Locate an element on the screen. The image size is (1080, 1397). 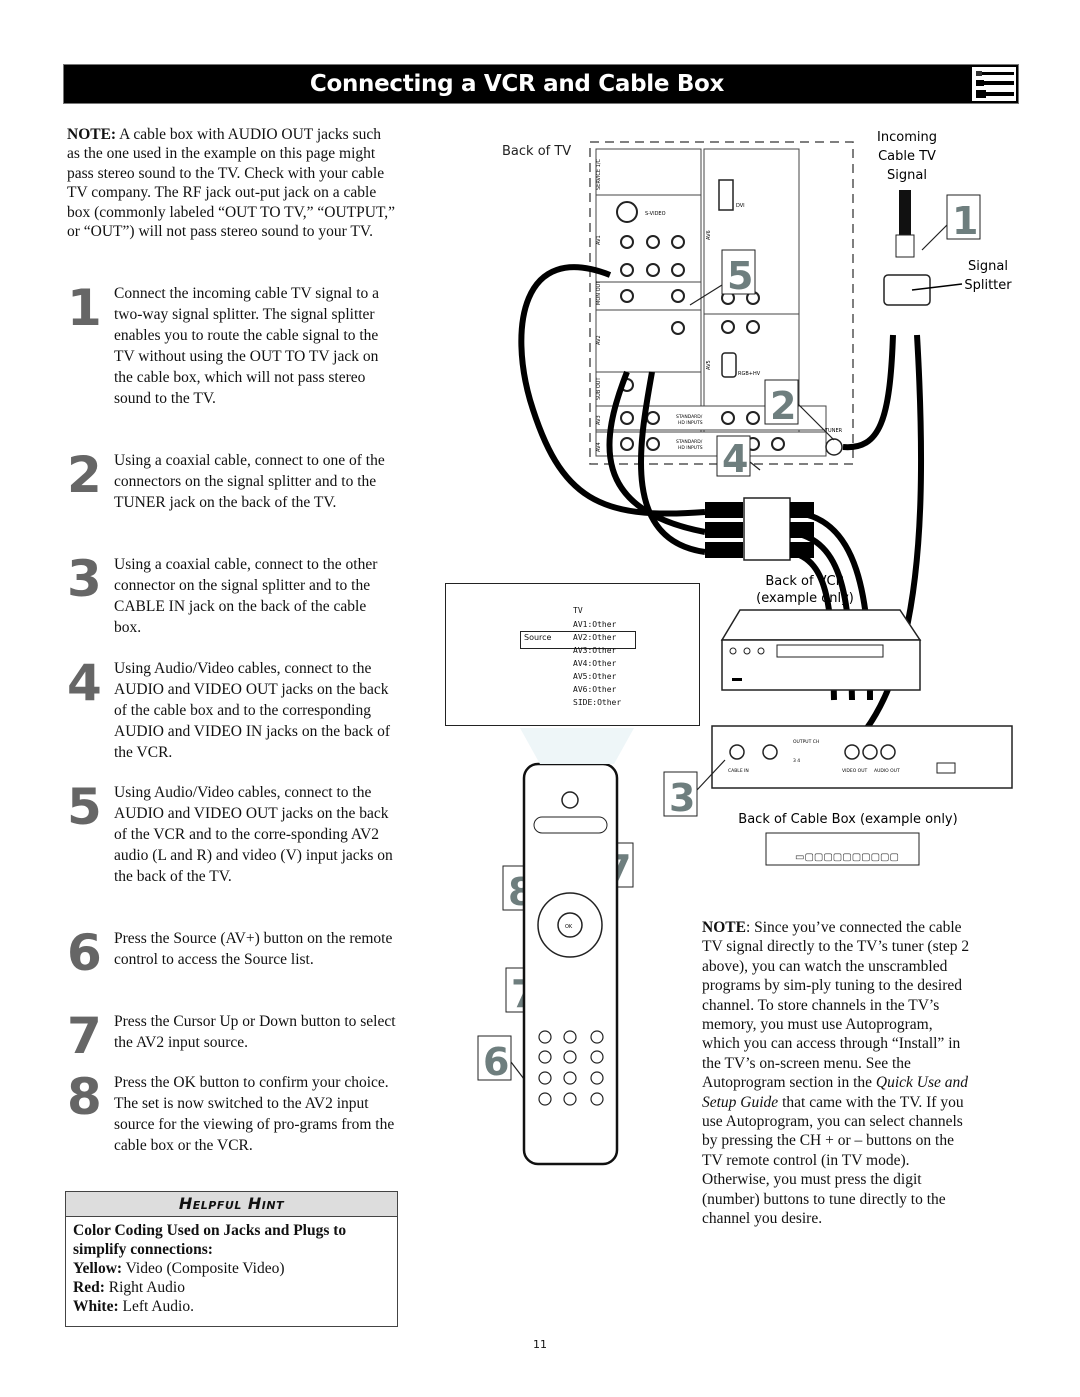
source-item-selected: AV2:Other is located at coordinates (594, 637).